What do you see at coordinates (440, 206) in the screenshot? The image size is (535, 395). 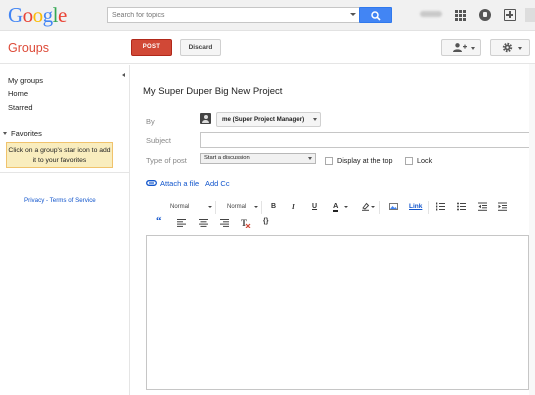 I see `numbered-list-icon` at bounding box center [440, 206].